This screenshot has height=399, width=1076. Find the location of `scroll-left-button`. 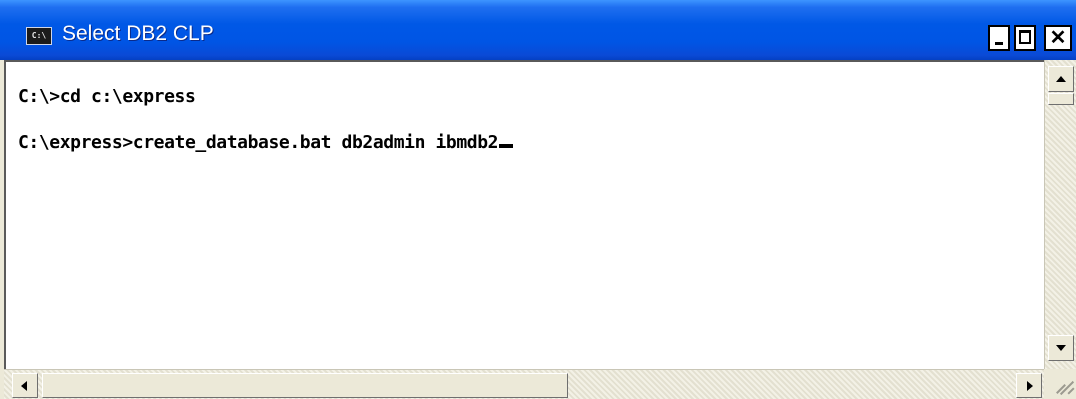

scroll-left-button is located at coordinates (25, 385).